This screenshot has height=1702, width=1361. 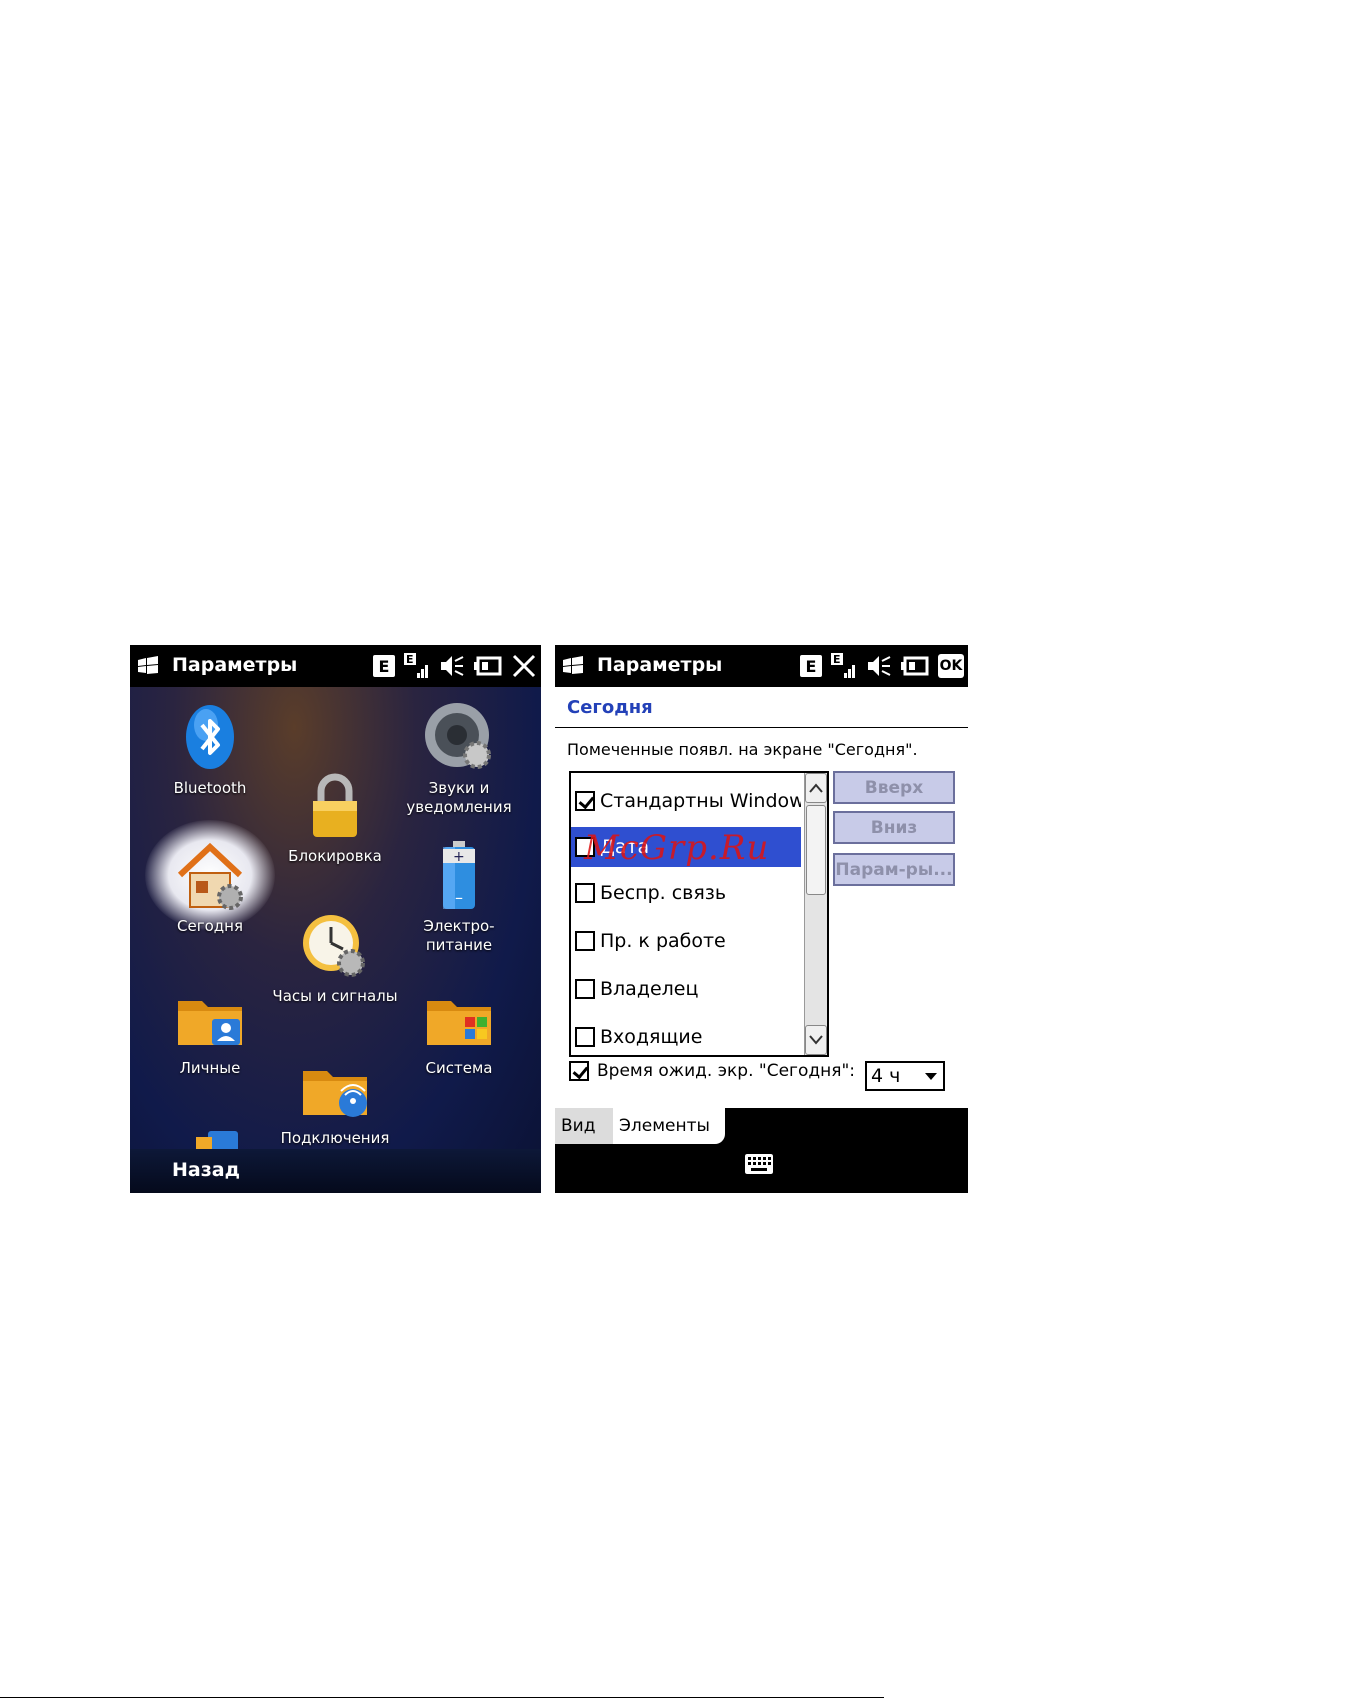 I want to click on battery-power-icon: + –, so click(x=459, y=875).